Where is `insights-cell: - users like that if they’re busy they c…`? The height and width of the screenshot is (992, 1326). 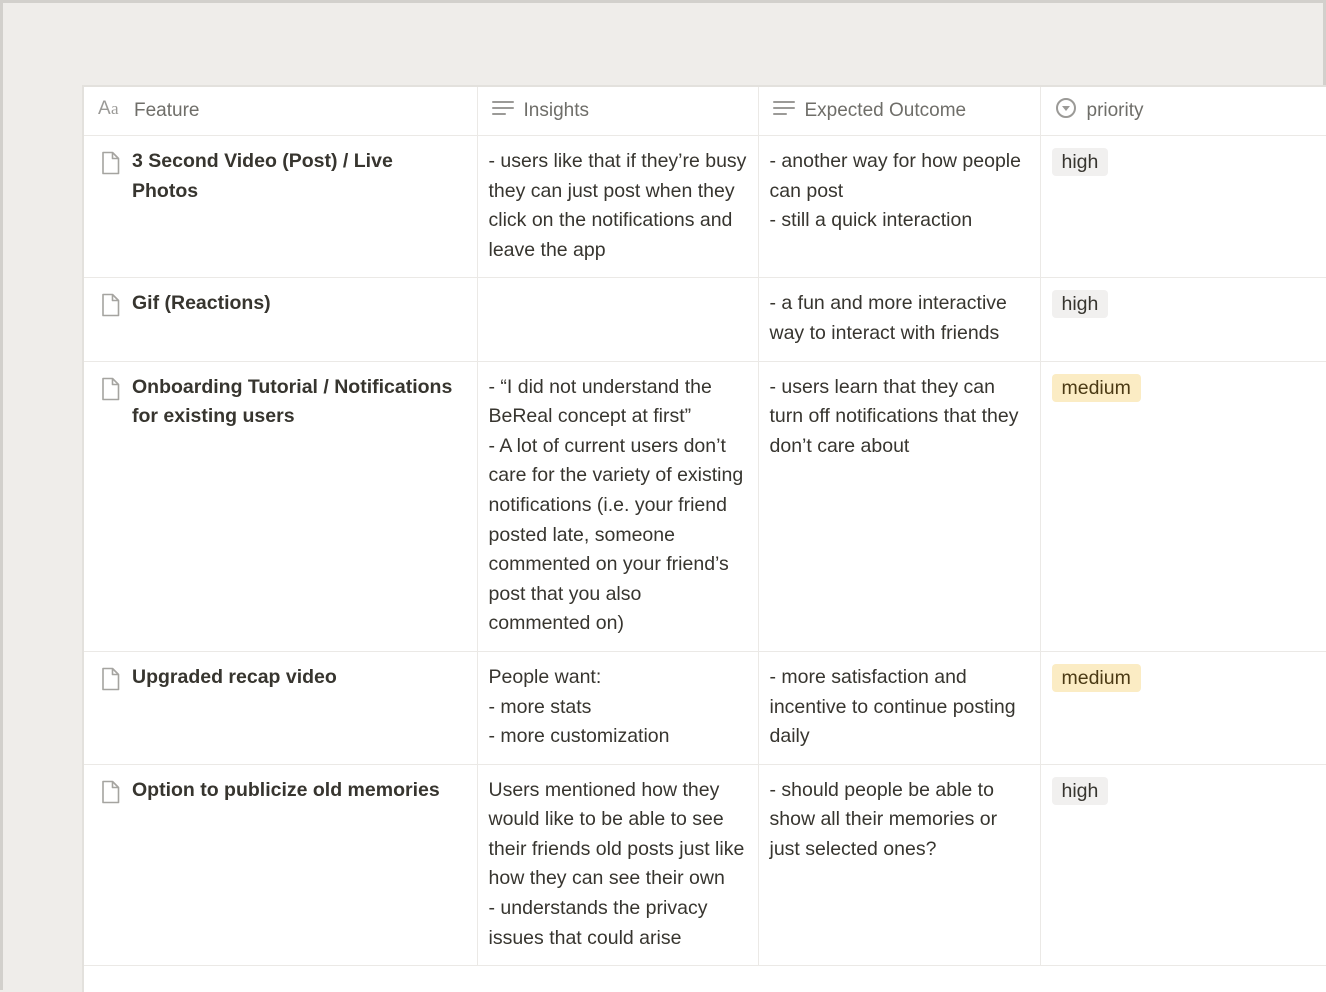 insights-cell: - users like that if they’re busy they c… is located at coordinates (617, 207).